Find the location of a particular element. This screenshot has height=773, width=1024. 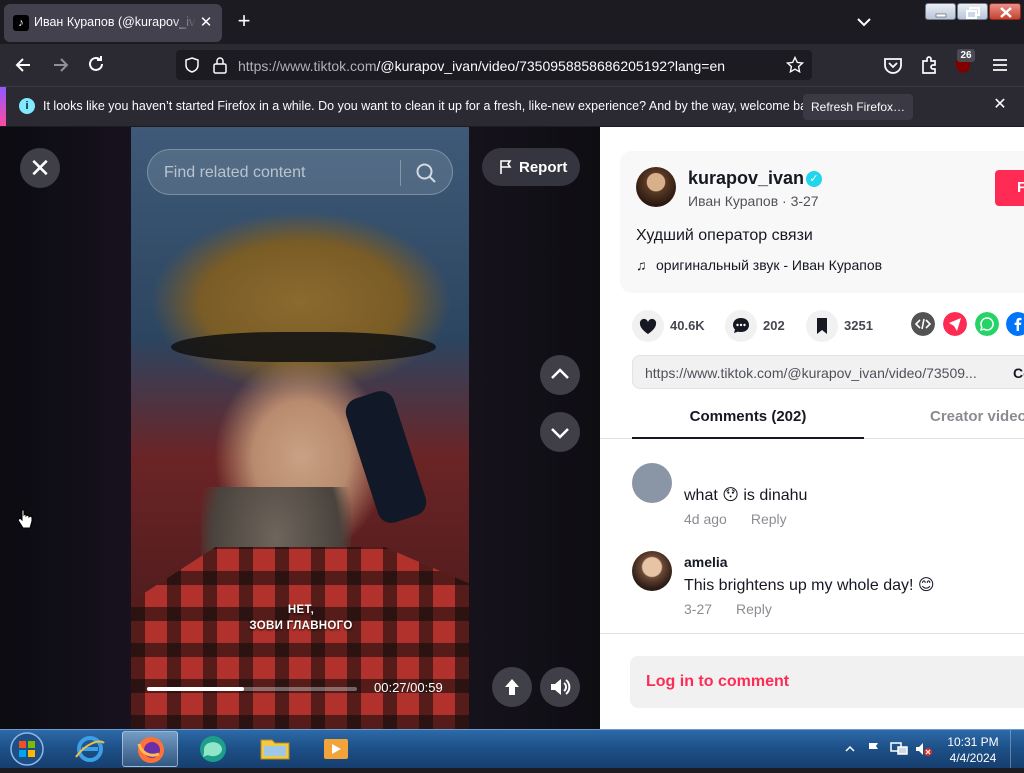

follow-button: F is located at coordinates (1009, 188).